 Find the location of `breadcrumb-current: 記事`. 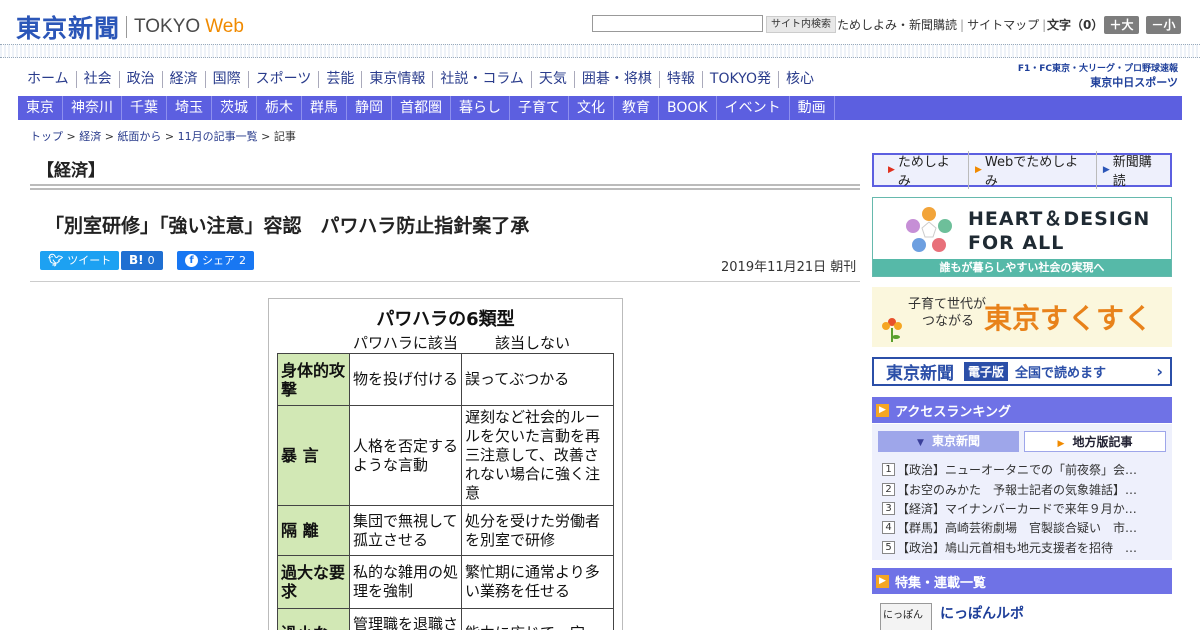

breadcrumb-current: 記事 is located at coordinates (284, 136).